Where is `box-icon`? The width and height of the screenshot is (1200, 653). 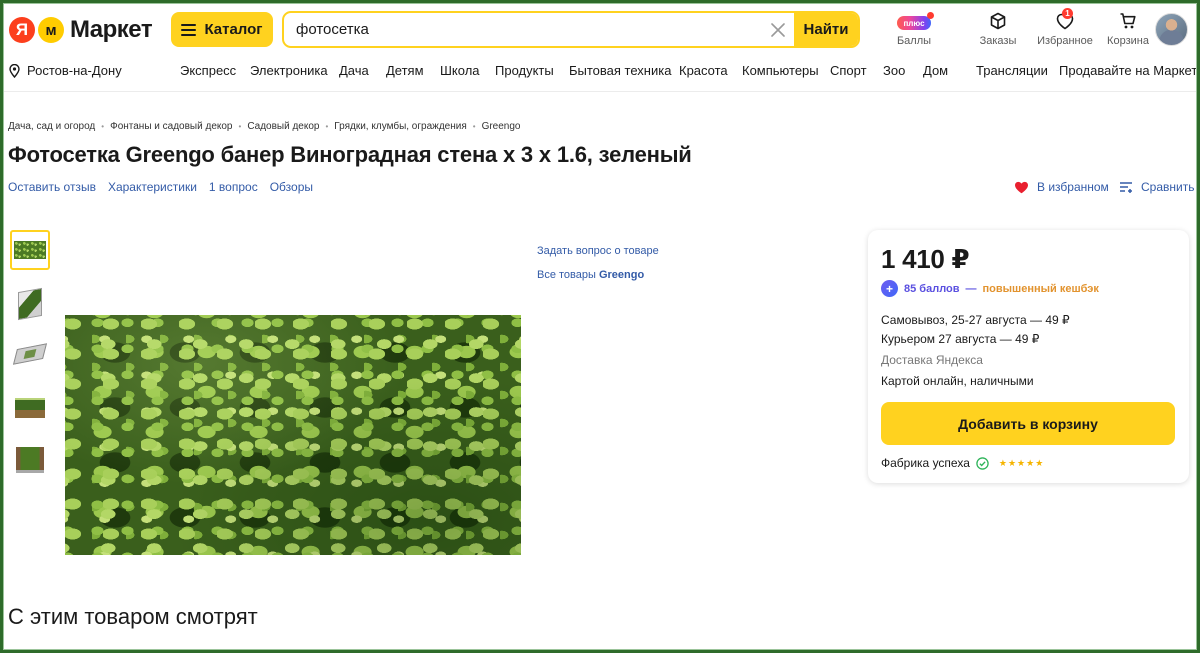 box-icon is located at coordinates (998, 21).